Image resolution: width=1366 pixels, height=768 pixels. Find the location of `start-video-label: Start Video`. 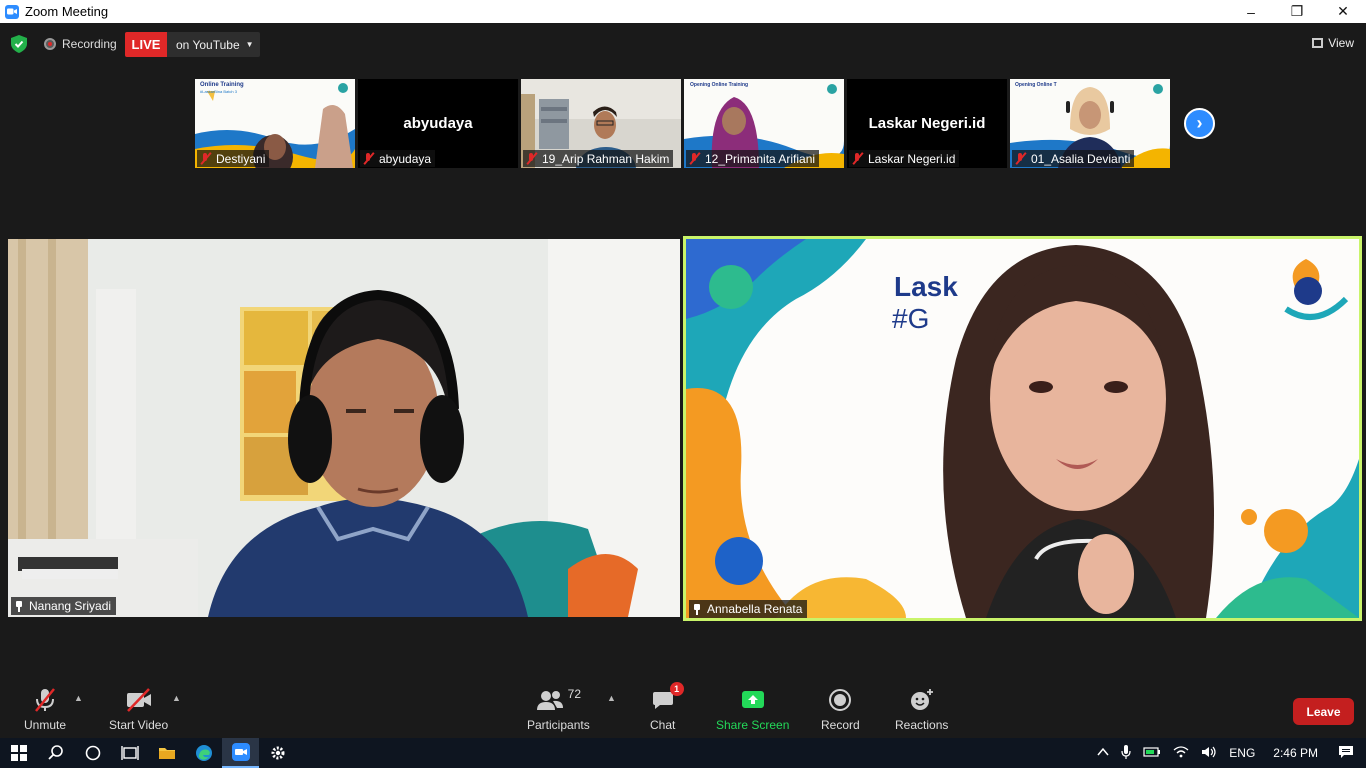

start-video-label: Start Video is located at coordinates (139, 725).